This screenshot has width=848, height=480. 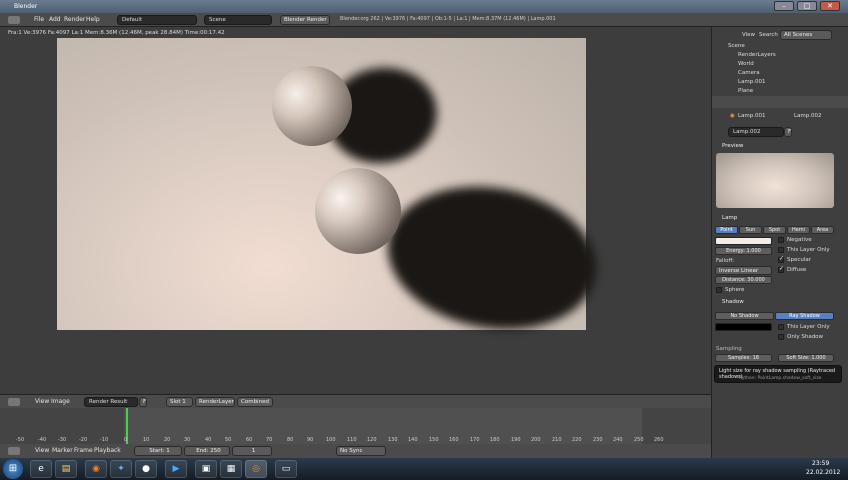 I want to click on slot-selector: Slot 1, so click(x=179, y=402).